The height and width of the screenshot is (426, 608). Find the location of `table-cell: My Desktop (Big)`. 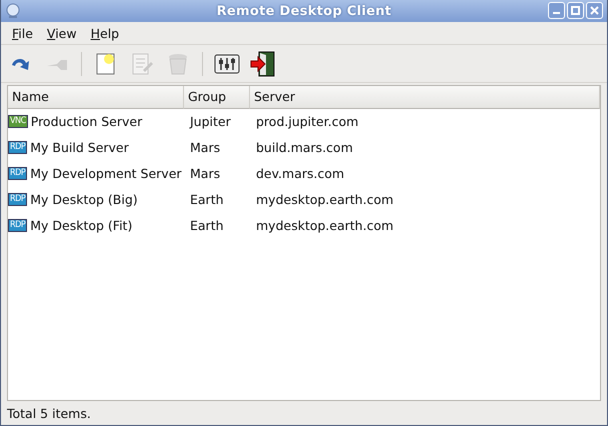

table-cell: My Desktop (Big) is located at coordinates (84, 199).